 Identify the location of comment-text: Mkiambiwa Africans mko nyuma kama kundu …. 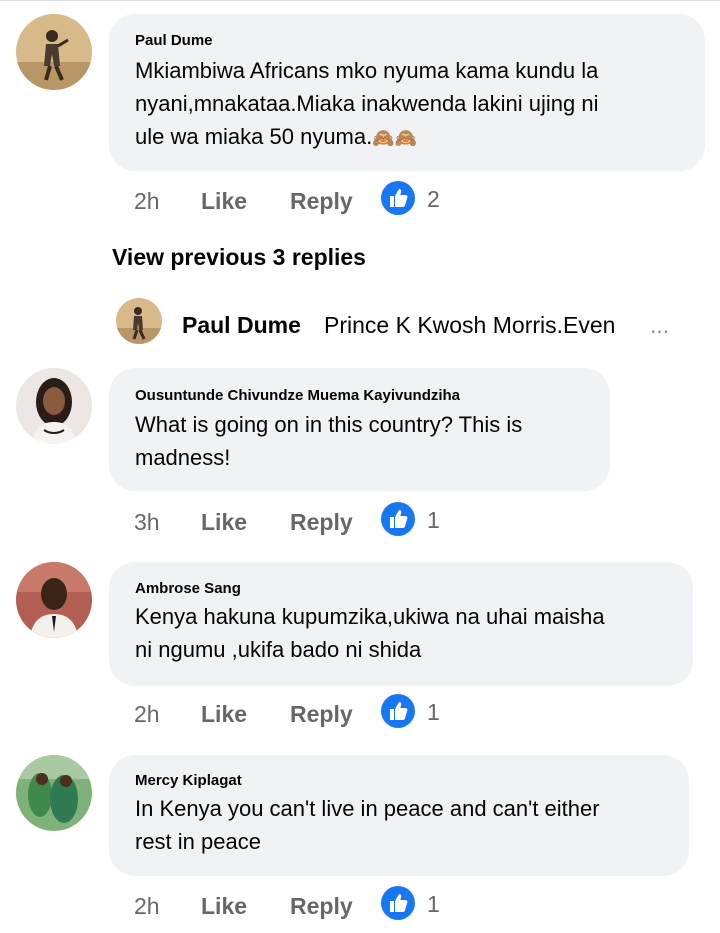
(367, 104).